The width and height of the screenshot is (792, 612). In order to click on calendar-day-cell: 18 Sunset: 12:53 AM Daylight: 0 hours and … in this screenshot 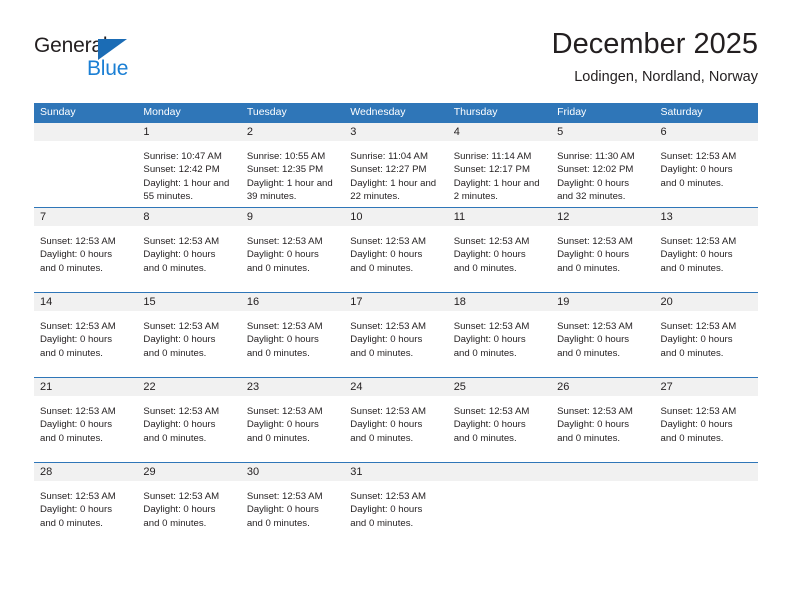, I will do `click(499, 335)`.